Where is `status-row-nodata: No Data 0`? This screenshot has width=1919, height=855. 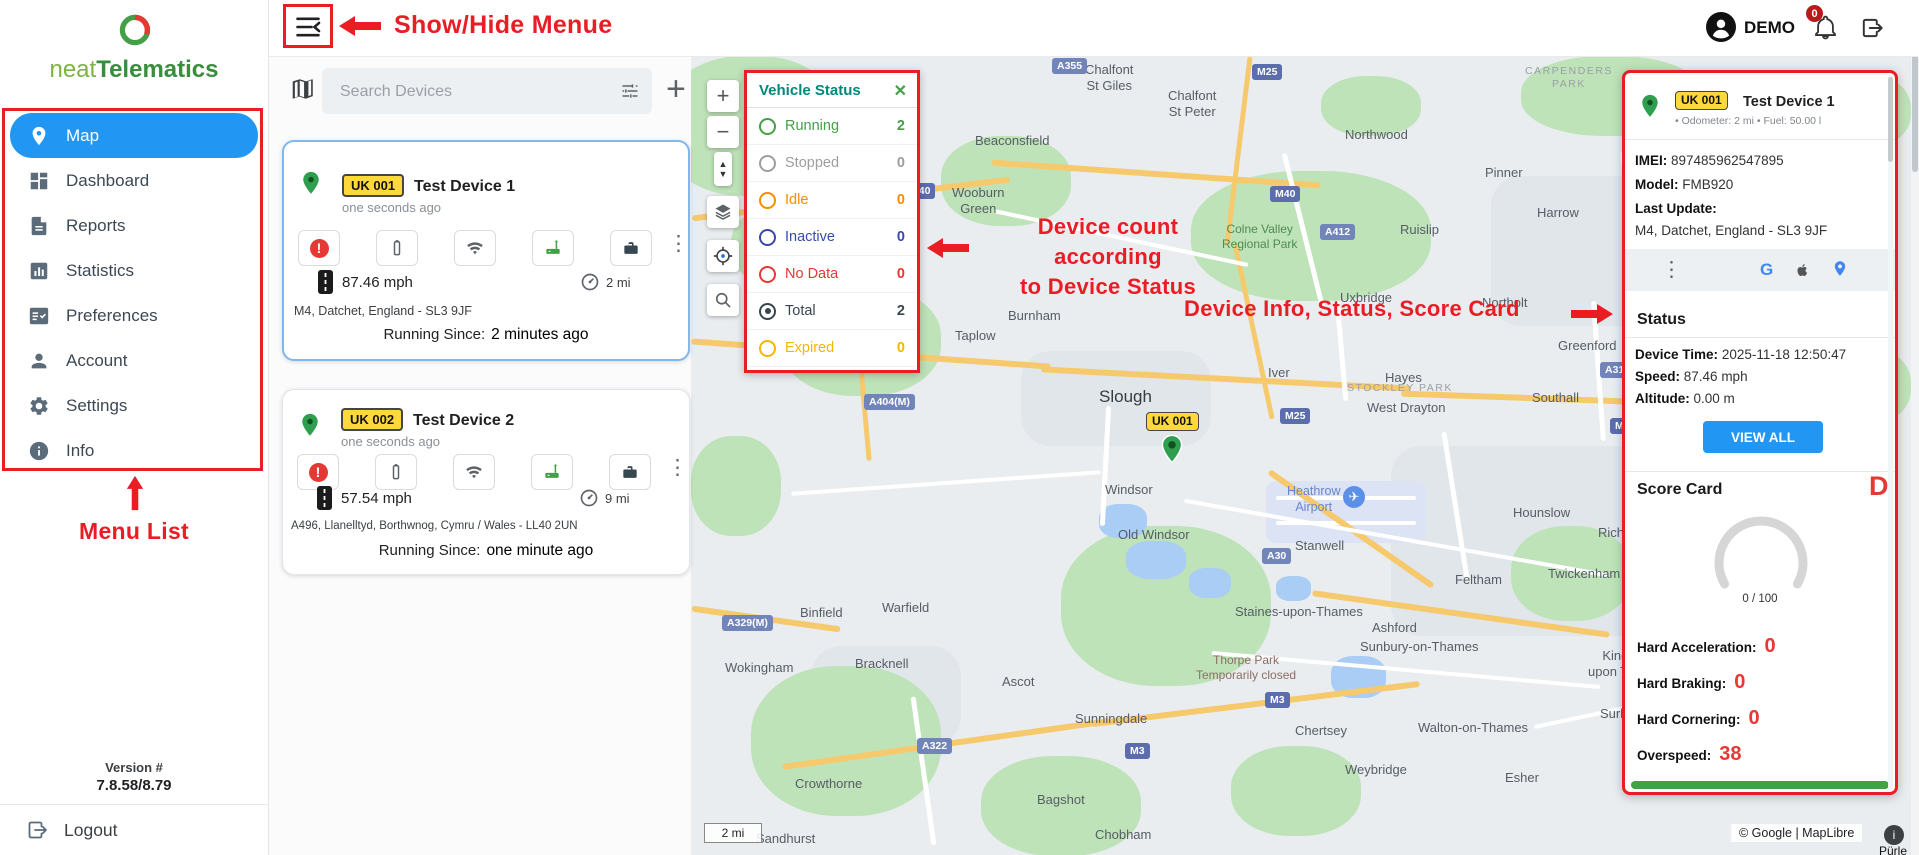 status-row-nodata: No Data 0 is located at coordinates (832, 274).